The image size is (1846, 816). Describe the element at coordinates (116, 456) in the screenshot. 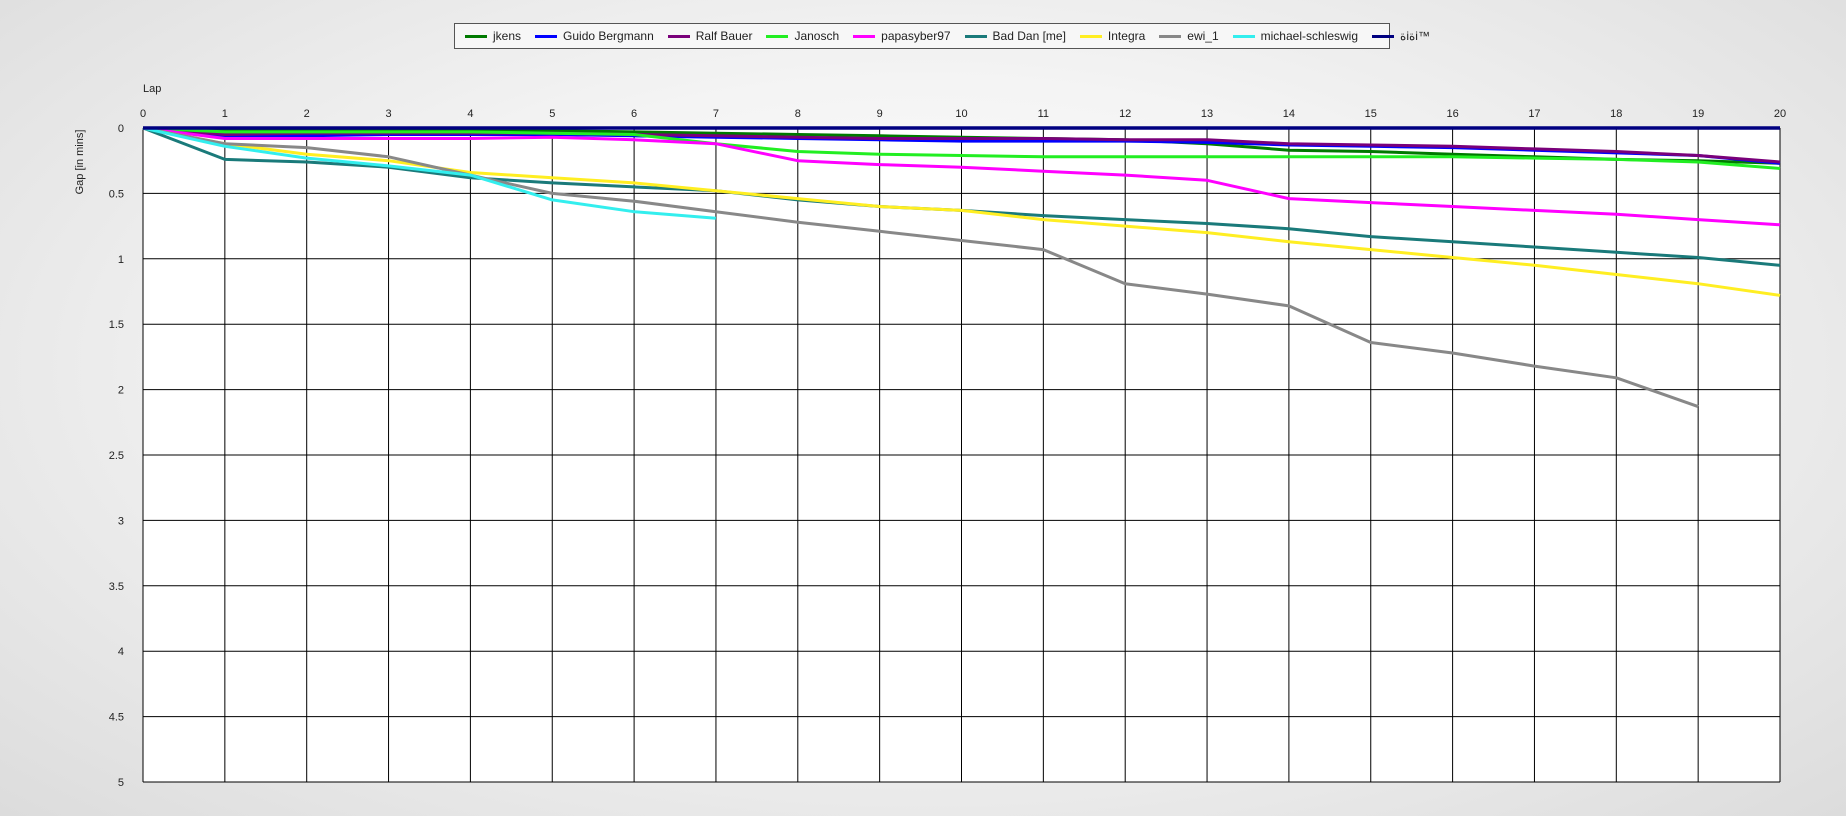

I see `y-tick-label: 2.5` at that location.